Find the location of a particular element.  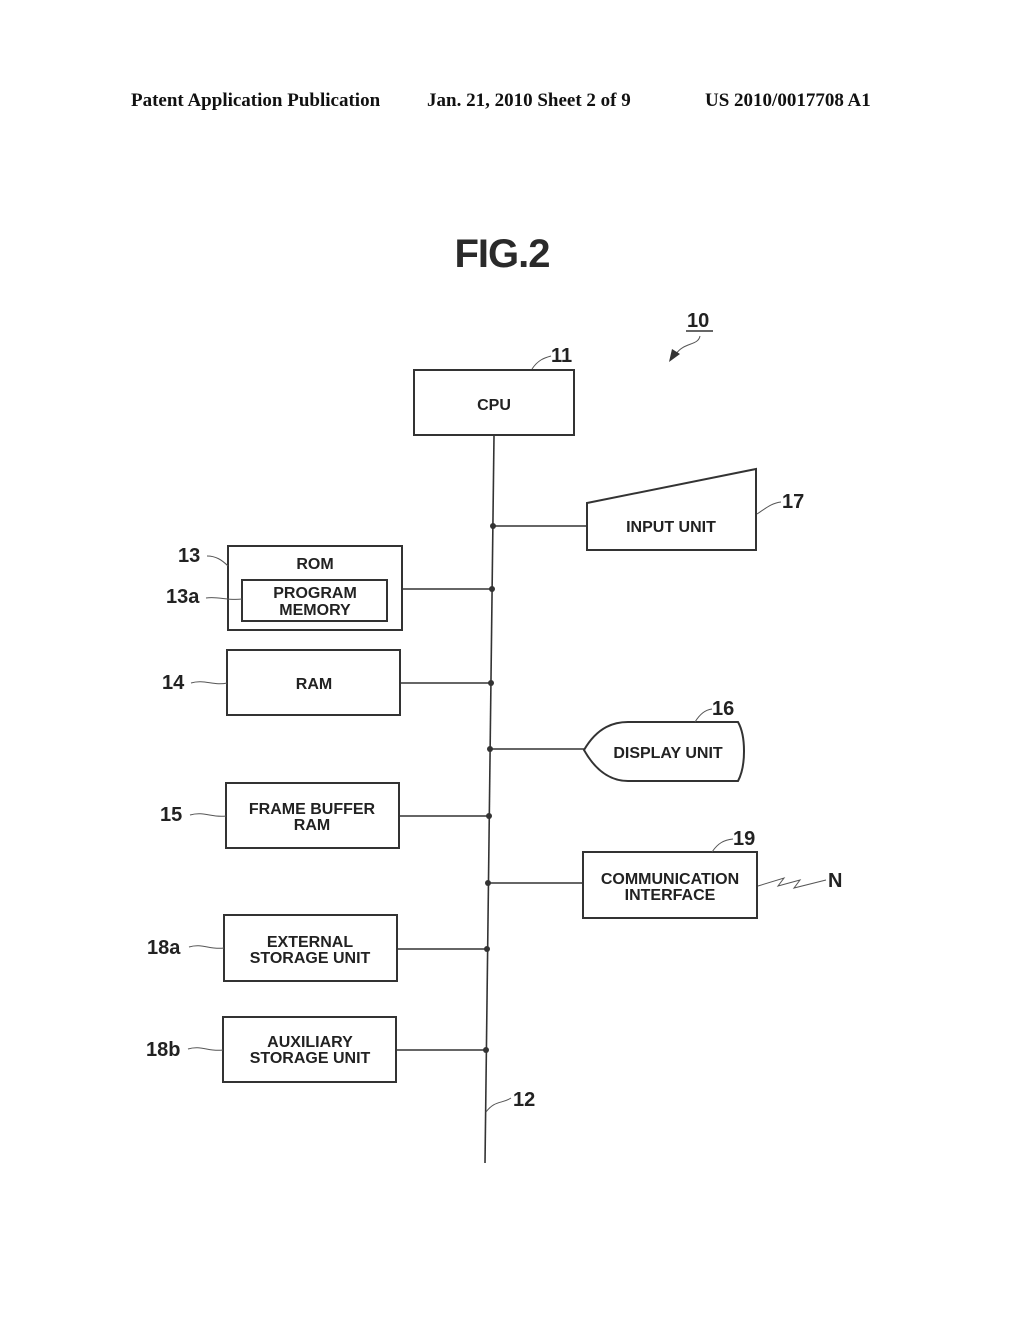

auxiliary-storage-junction is located at coordinates (486, 1050).